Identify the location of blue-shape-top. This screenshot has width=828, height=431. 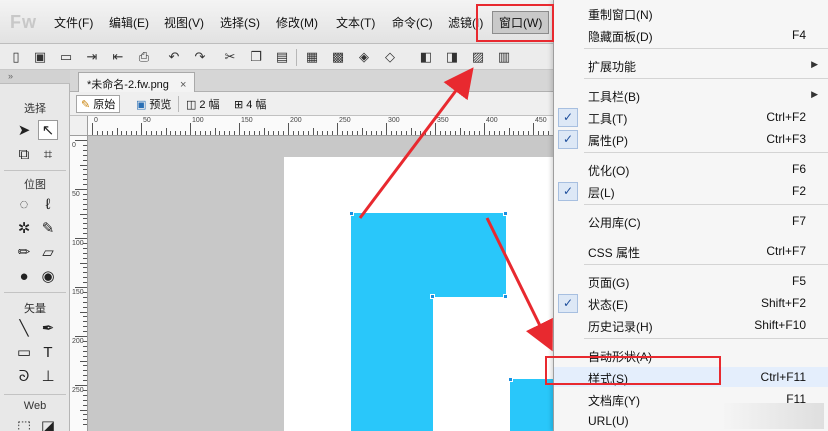
(428, 255).